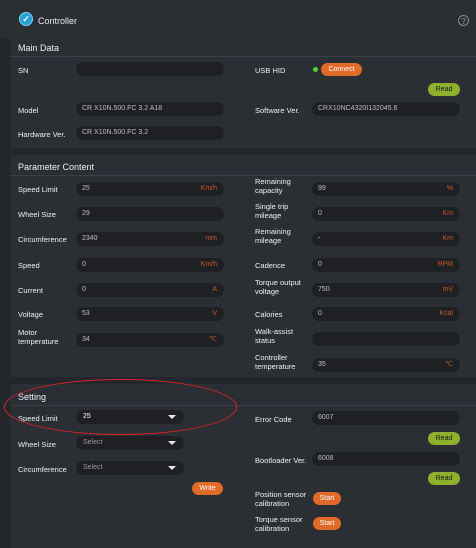 The width and height of the screenshot is (476, 548). Describe the element at coordinates (150, 265) in the screenshot. I see `param-field: 0 Km/h` at that location.